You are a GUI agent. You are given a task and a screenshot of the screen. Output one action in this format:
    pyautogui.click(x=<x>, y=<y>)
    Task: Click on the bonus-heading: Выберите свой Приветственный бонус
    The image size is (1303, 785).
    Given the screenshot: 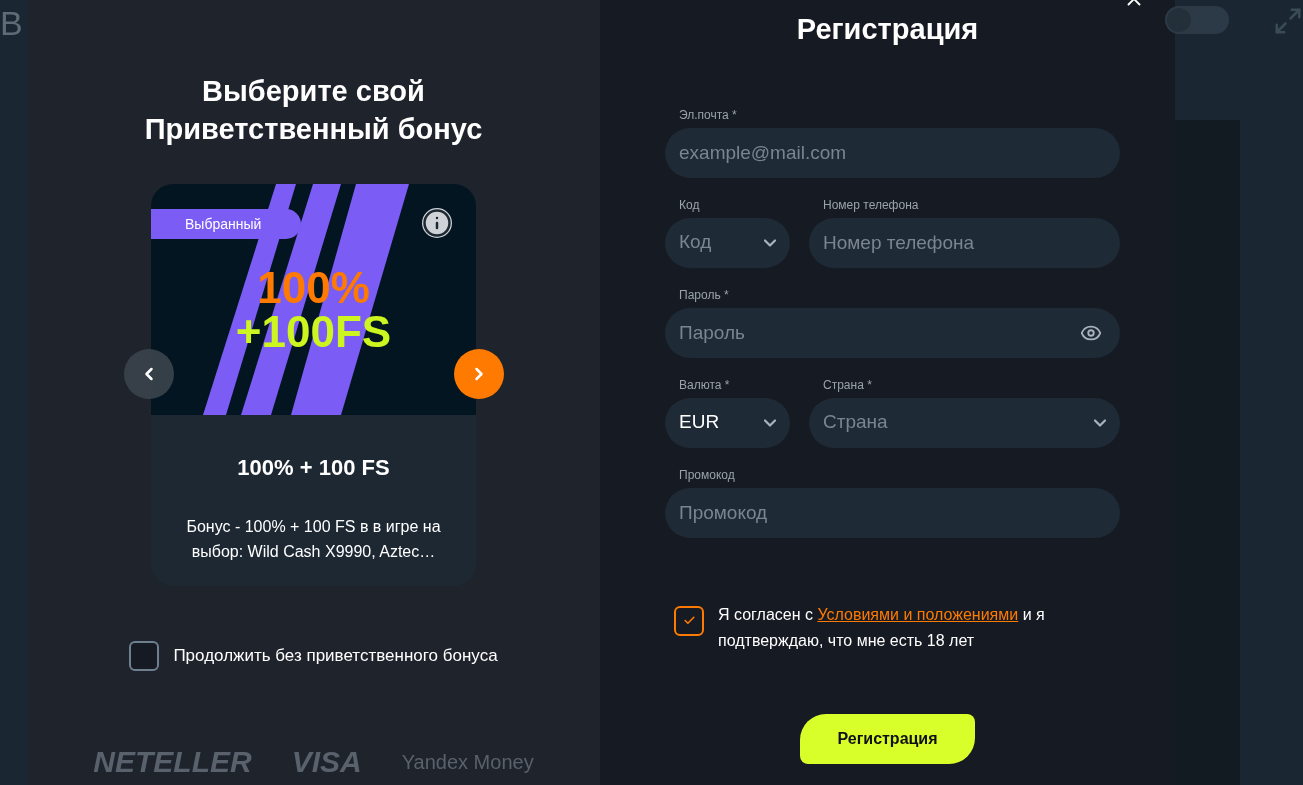 What is the action you would take?
    pyautogui.click(x=313, y=110)
    